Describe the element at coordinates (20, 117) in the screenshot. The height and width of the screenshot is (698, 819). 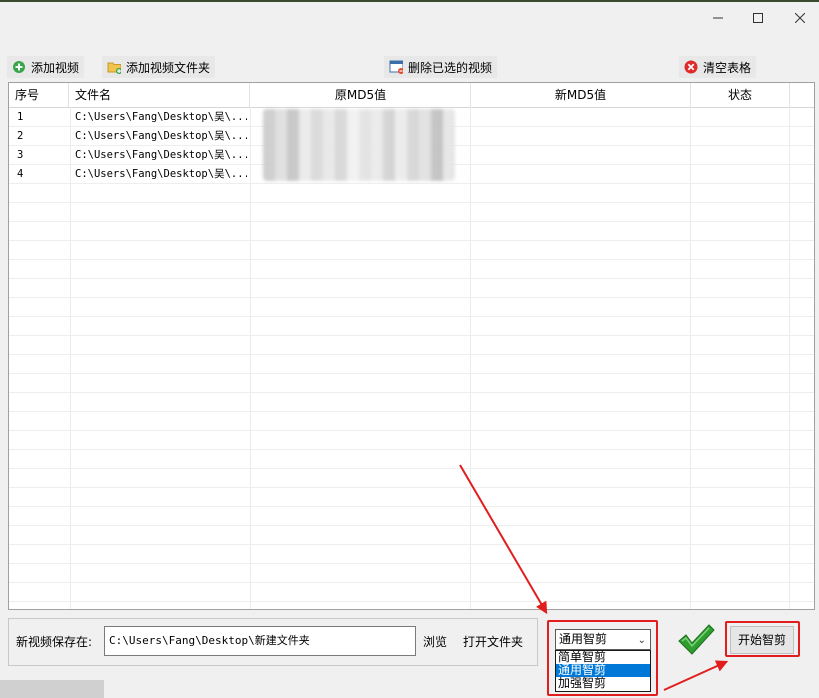
I see `row-1-index: 1` at that location.